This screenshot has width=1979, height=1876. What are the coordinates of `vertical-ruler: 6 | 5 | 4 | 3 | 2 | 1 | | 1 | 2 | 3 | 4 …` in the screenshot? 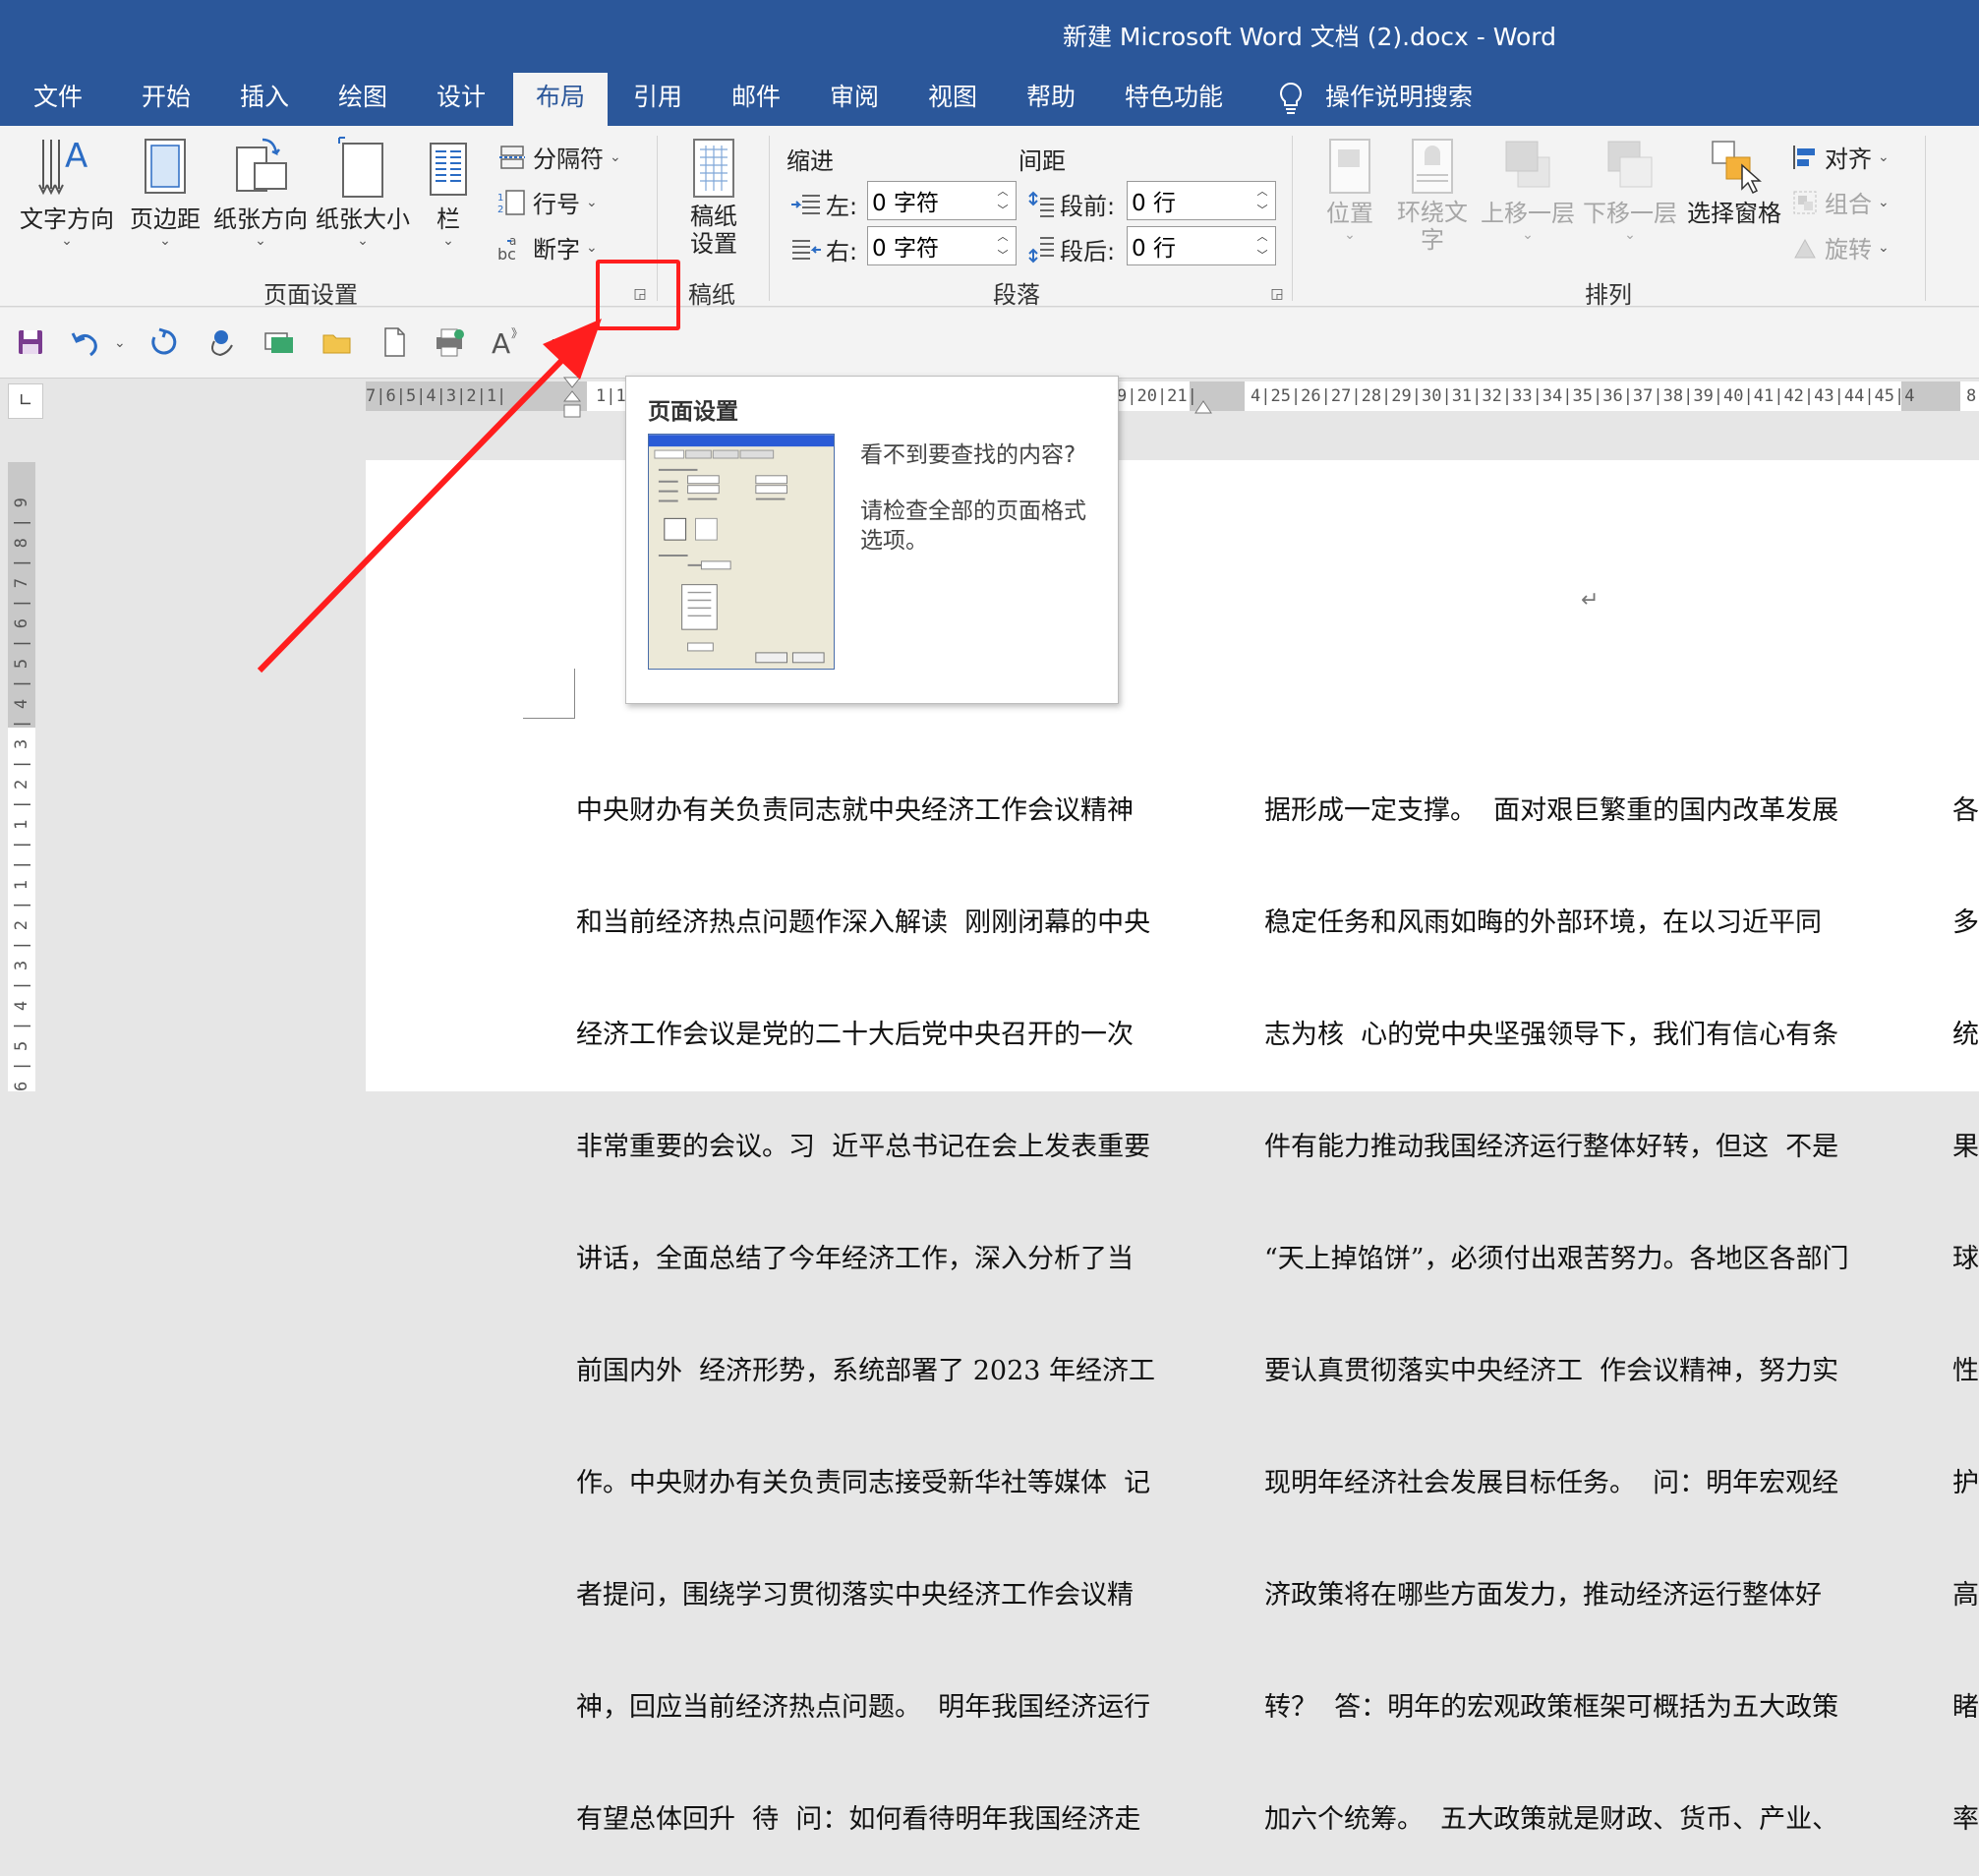 It's located at (22, 776).